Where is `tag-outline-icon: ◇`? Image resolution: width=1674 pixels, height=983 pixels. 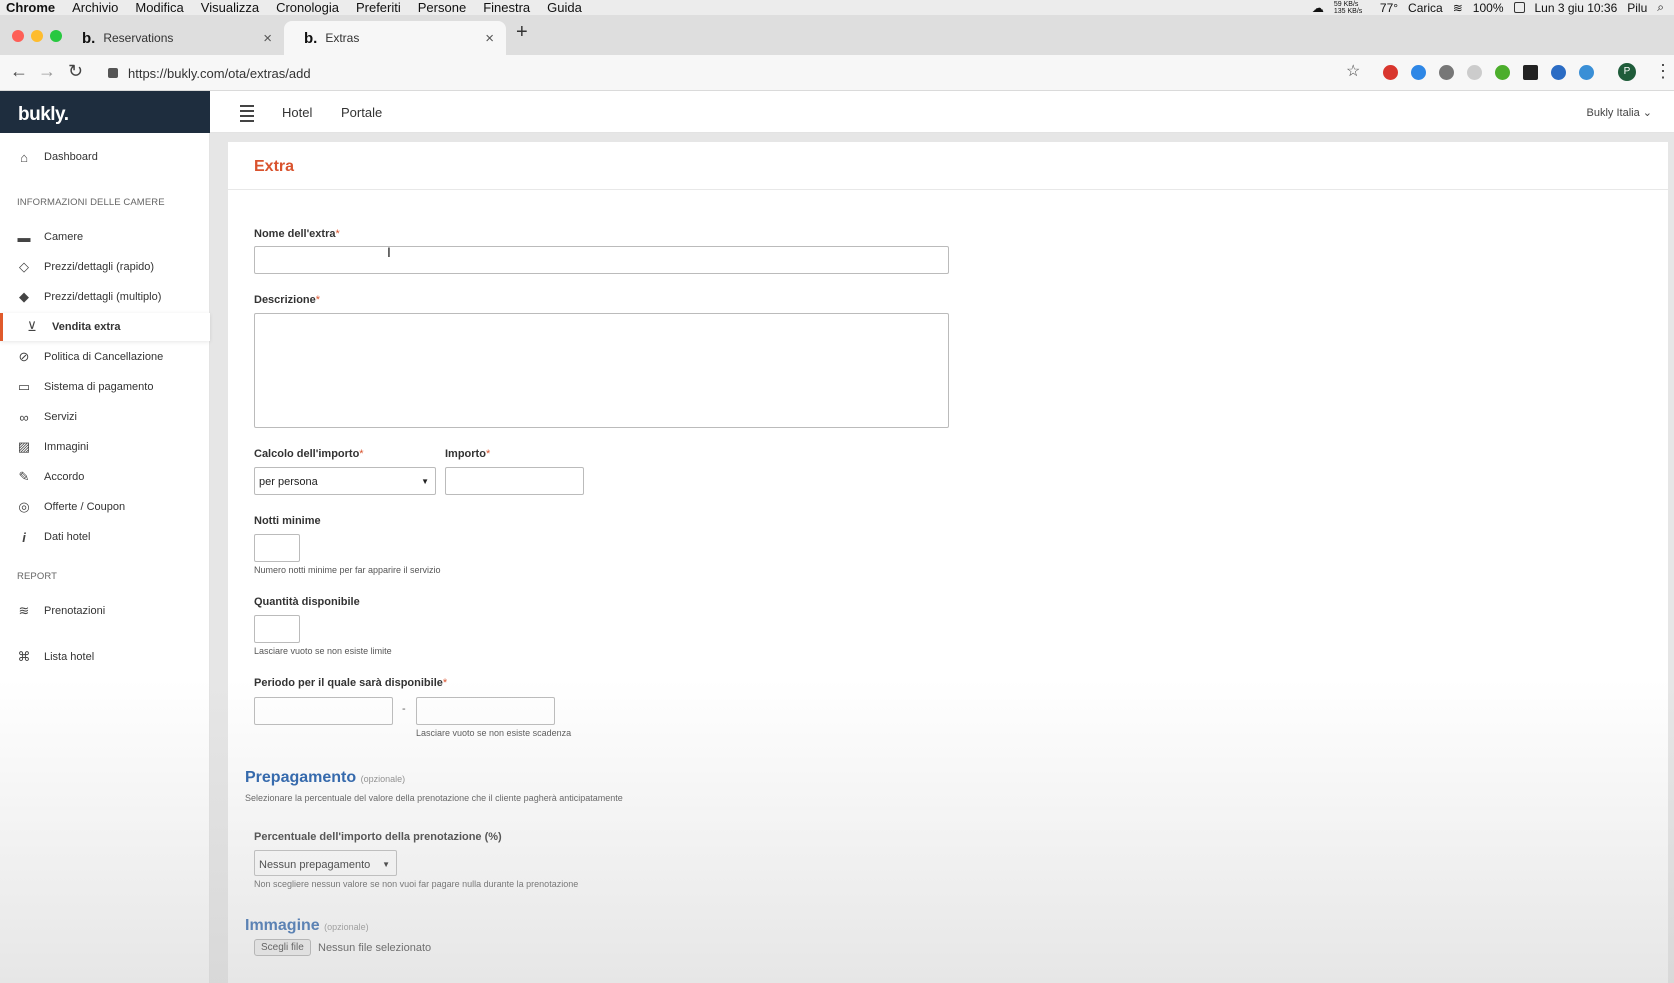
tag-outline-icon: ◇ is located at coordinates (24, 266).